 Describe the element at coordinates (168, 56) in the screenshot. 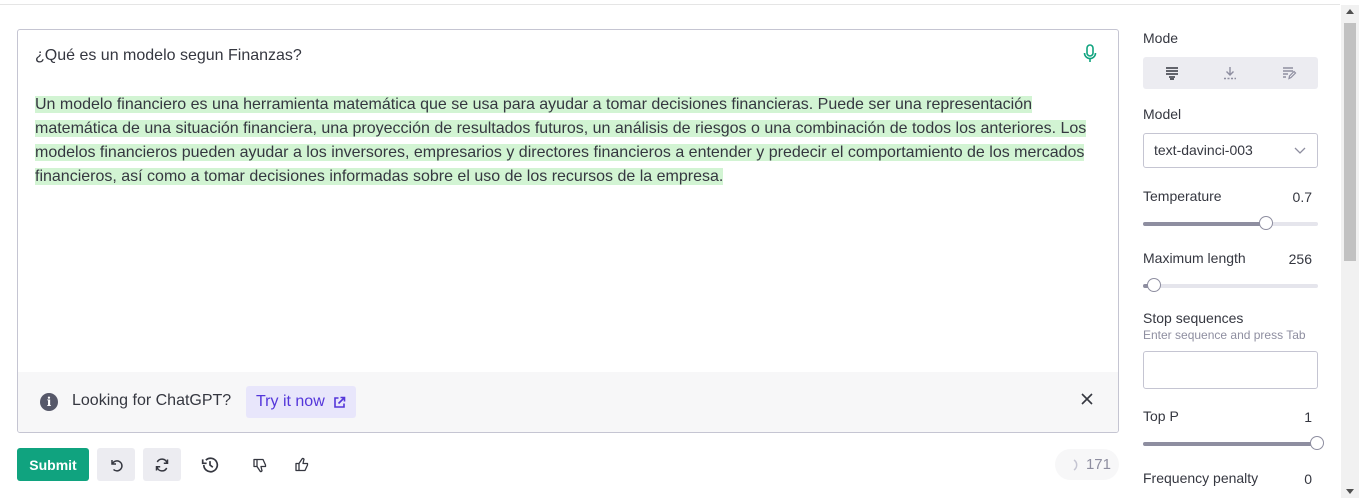

I see `prompt-text: ¿Qué es un modelo segun Finanzas?` at that location.